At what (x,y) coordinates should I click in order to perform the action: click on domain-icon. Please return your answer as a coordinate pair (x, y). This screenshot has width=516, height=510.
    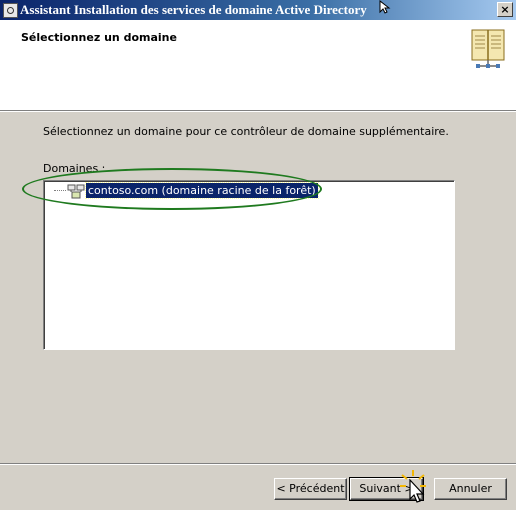
    Looking at the image, I should click on (76, 191).